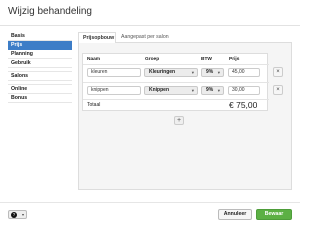 The width and height of the screenshot is (320, 240). What do you see at coordinates (243, 105) in the screenshot?
I see `total-value: € 75,00` at bounding box center [243, 105].